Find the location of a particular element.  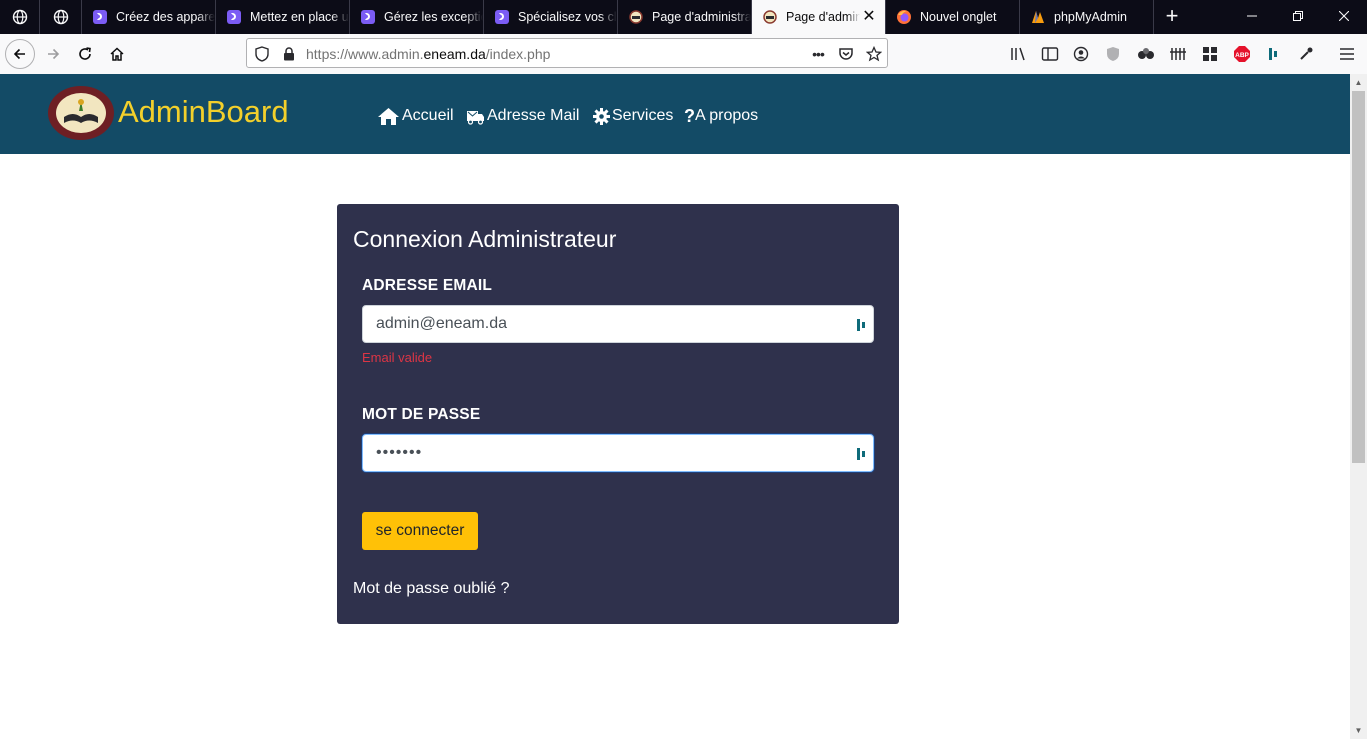

sidebar-icon is located at coordinates (1050, 54).